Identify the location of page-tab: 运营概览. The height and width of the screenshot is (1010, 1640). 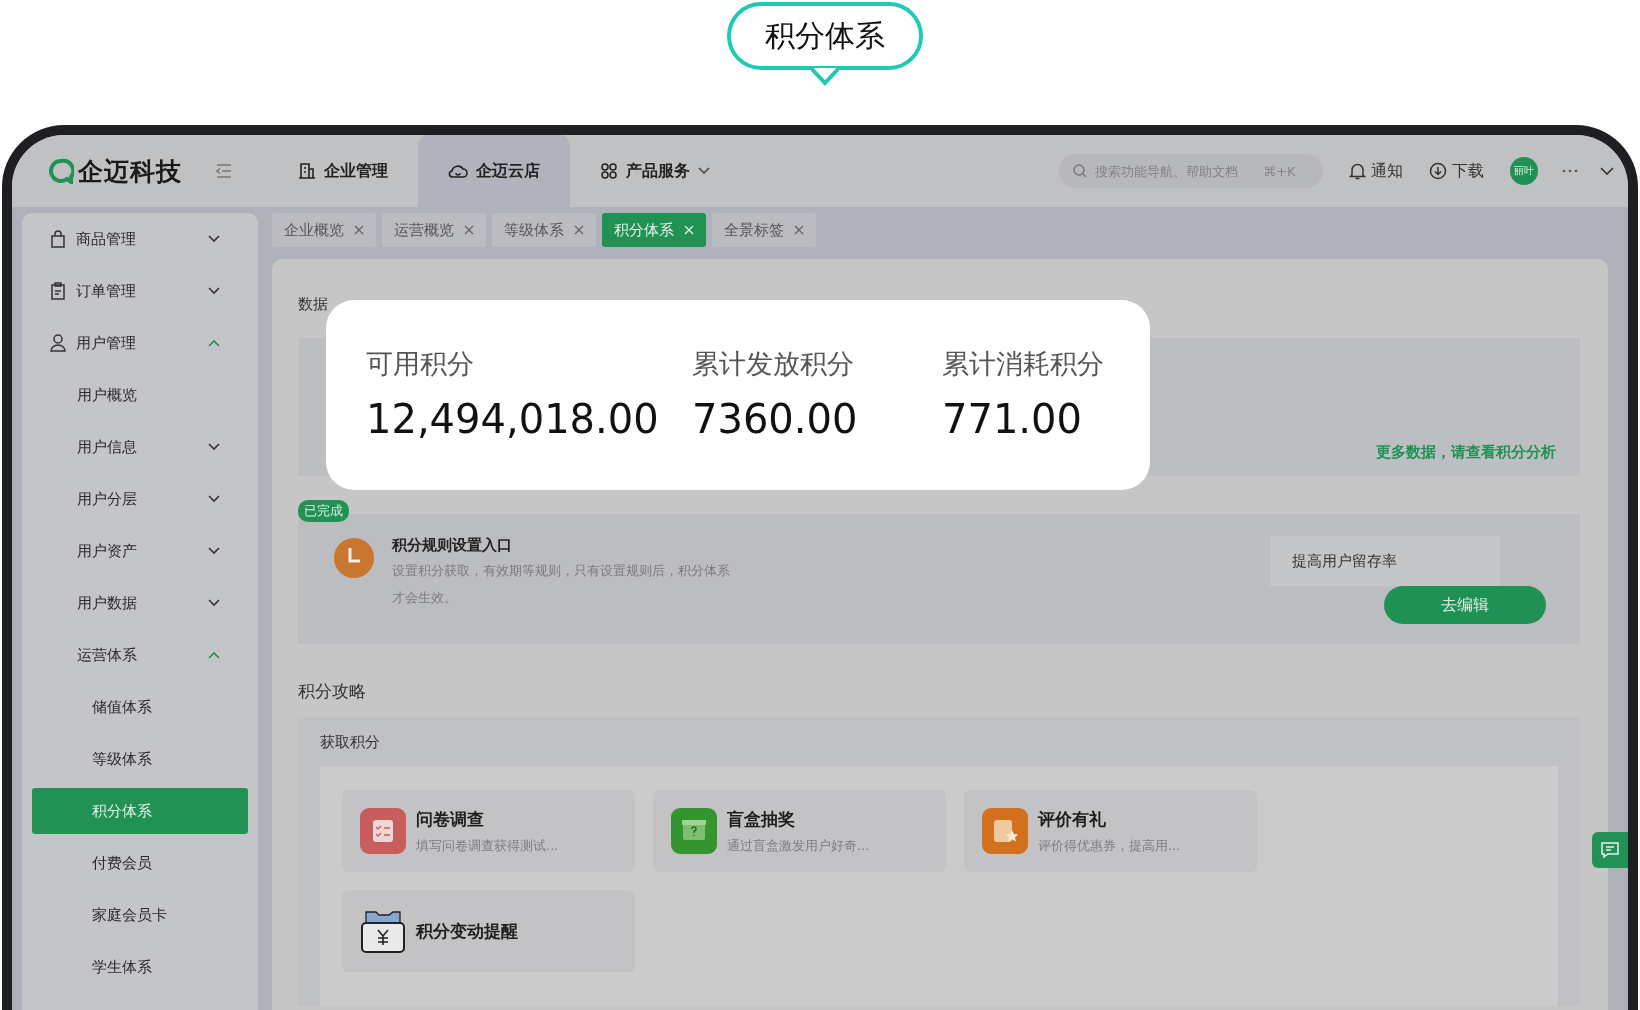
(434, 230).